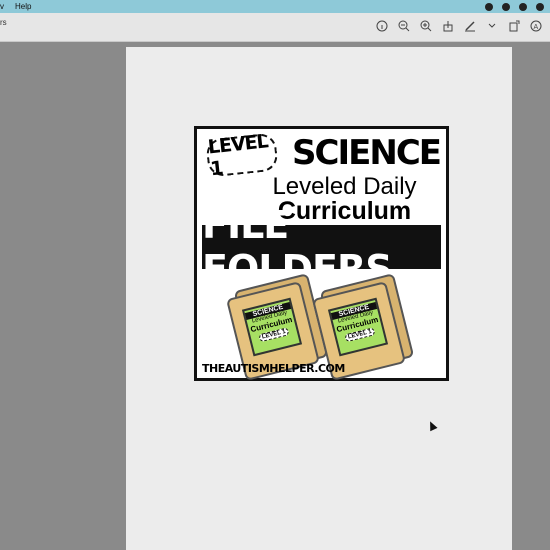 The image size is (550, 550). What do you see at coordinates (275, 27) in the screenshot?
I see `preview-toolbar: rs A` at bounding box center [275, 27].